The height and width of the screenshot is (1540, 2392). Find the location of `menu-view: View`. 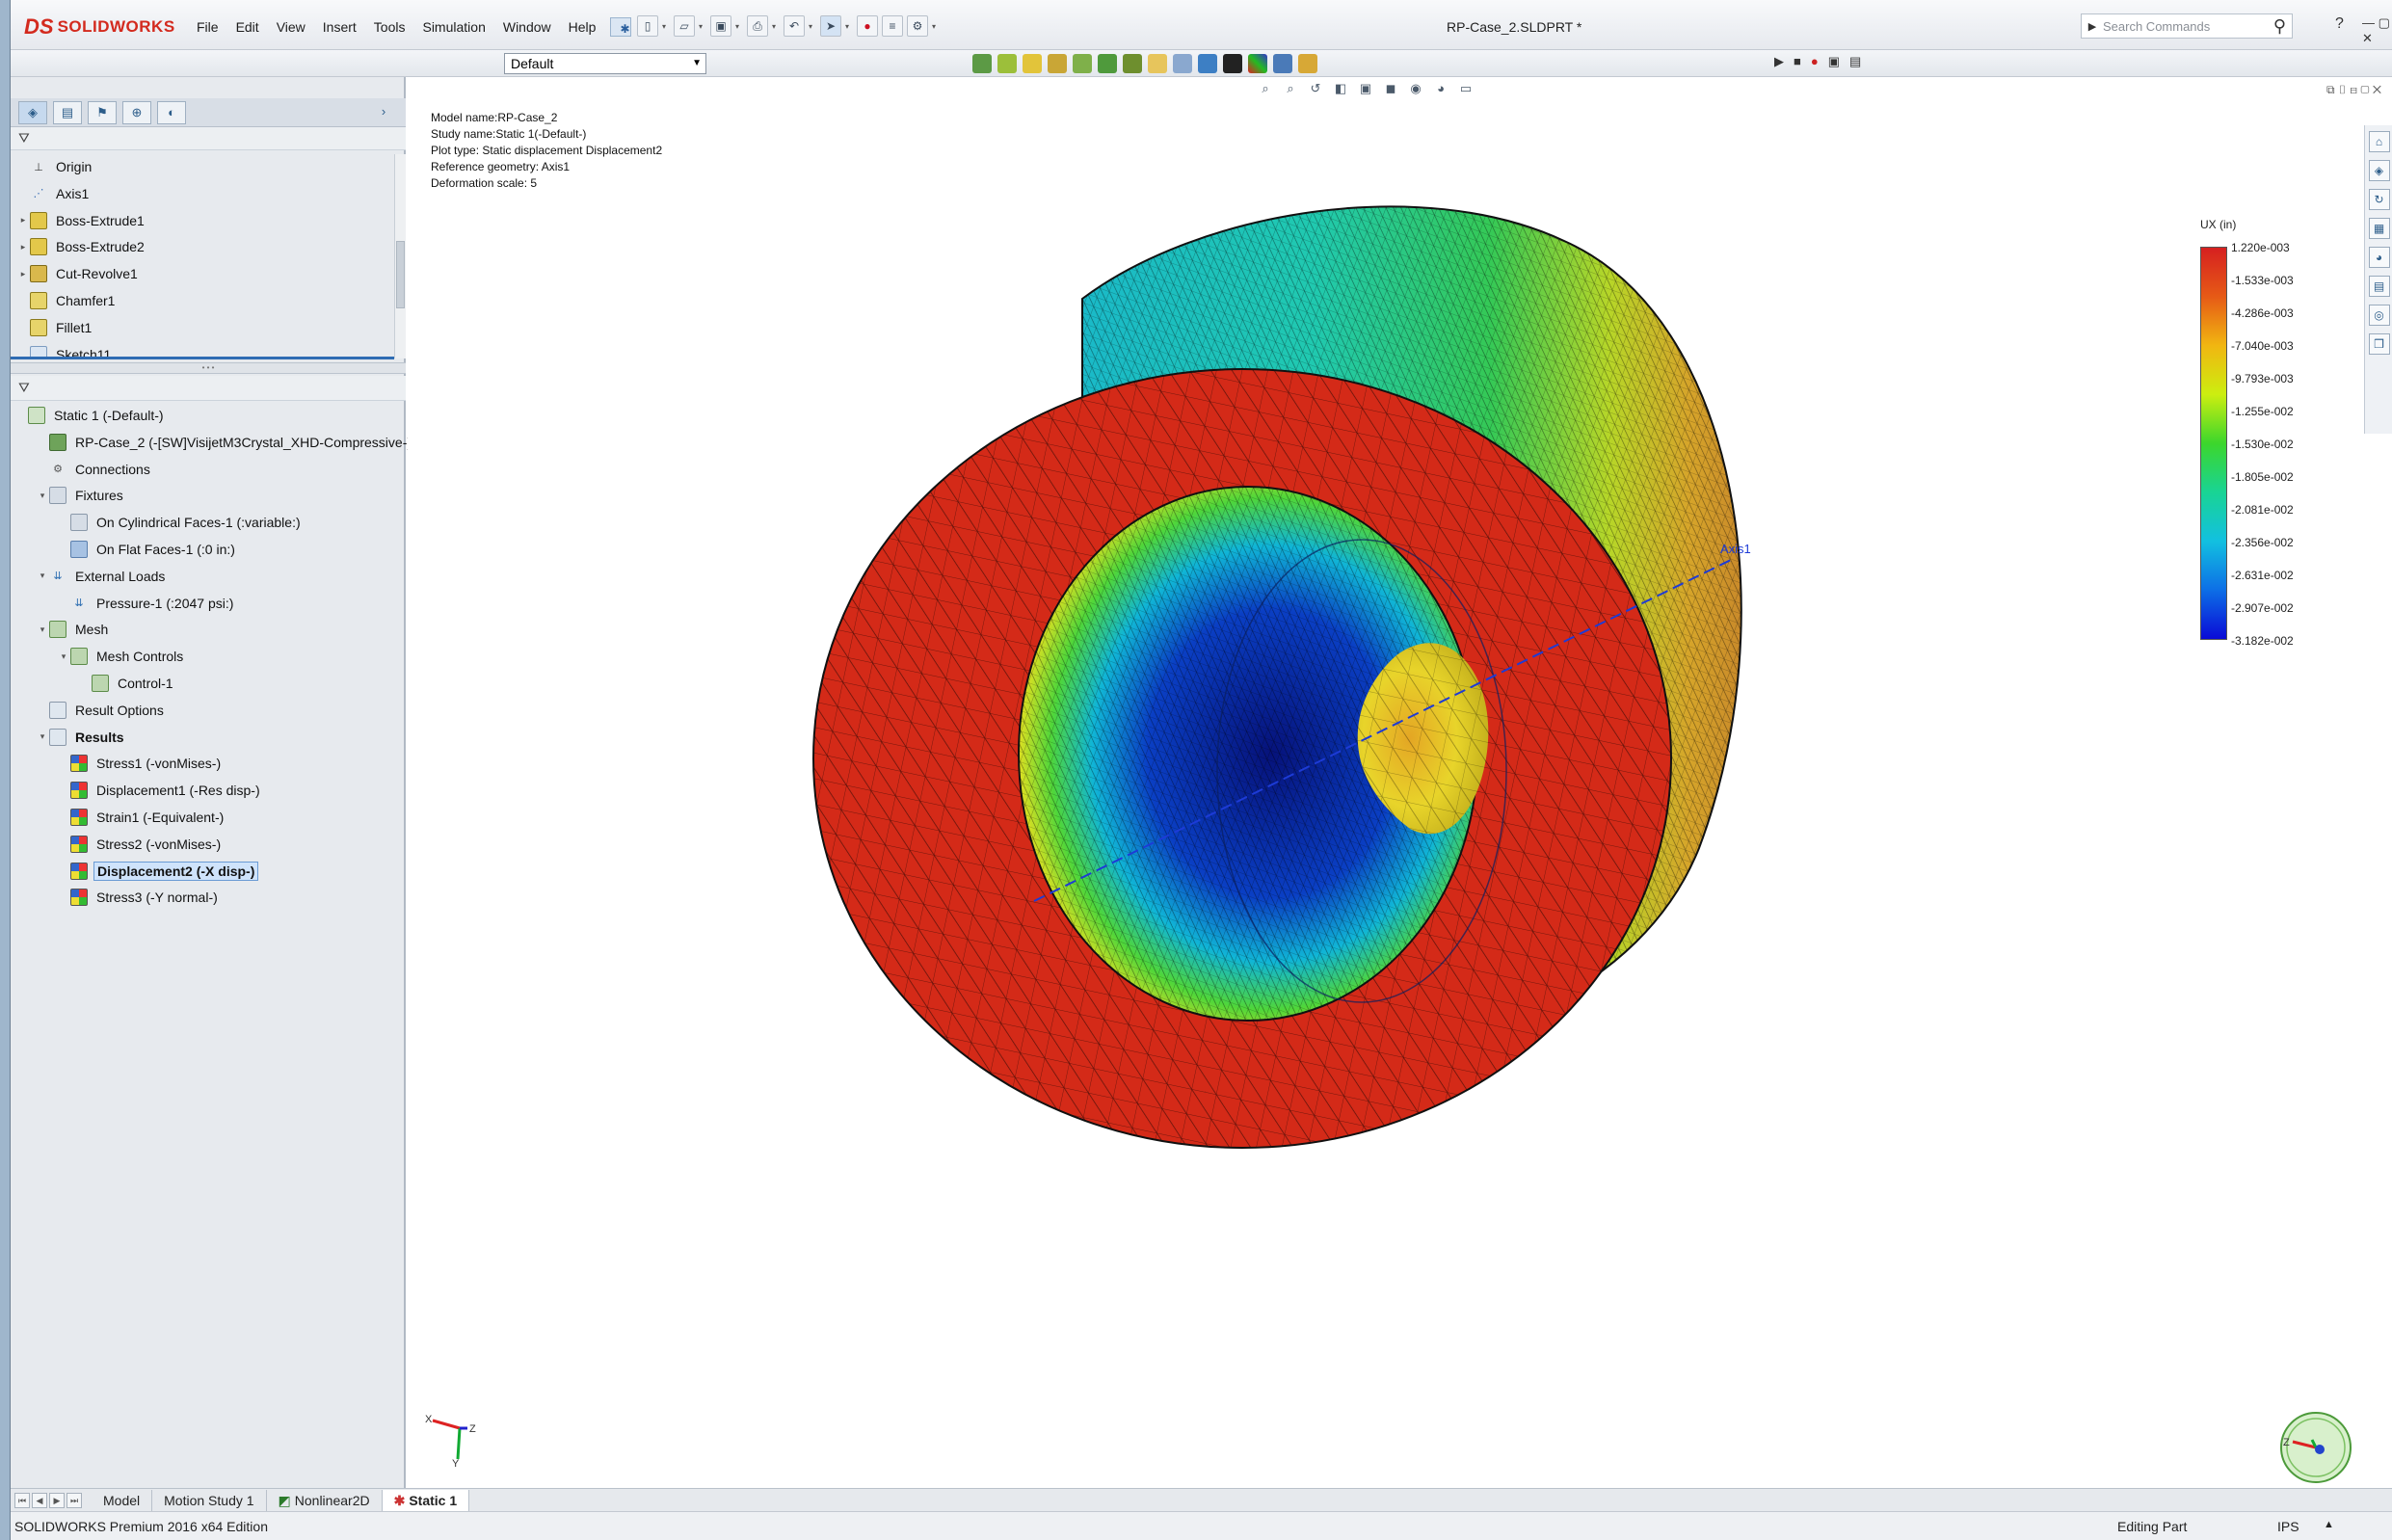

menu-view: View is located at coordinates (291, 27).